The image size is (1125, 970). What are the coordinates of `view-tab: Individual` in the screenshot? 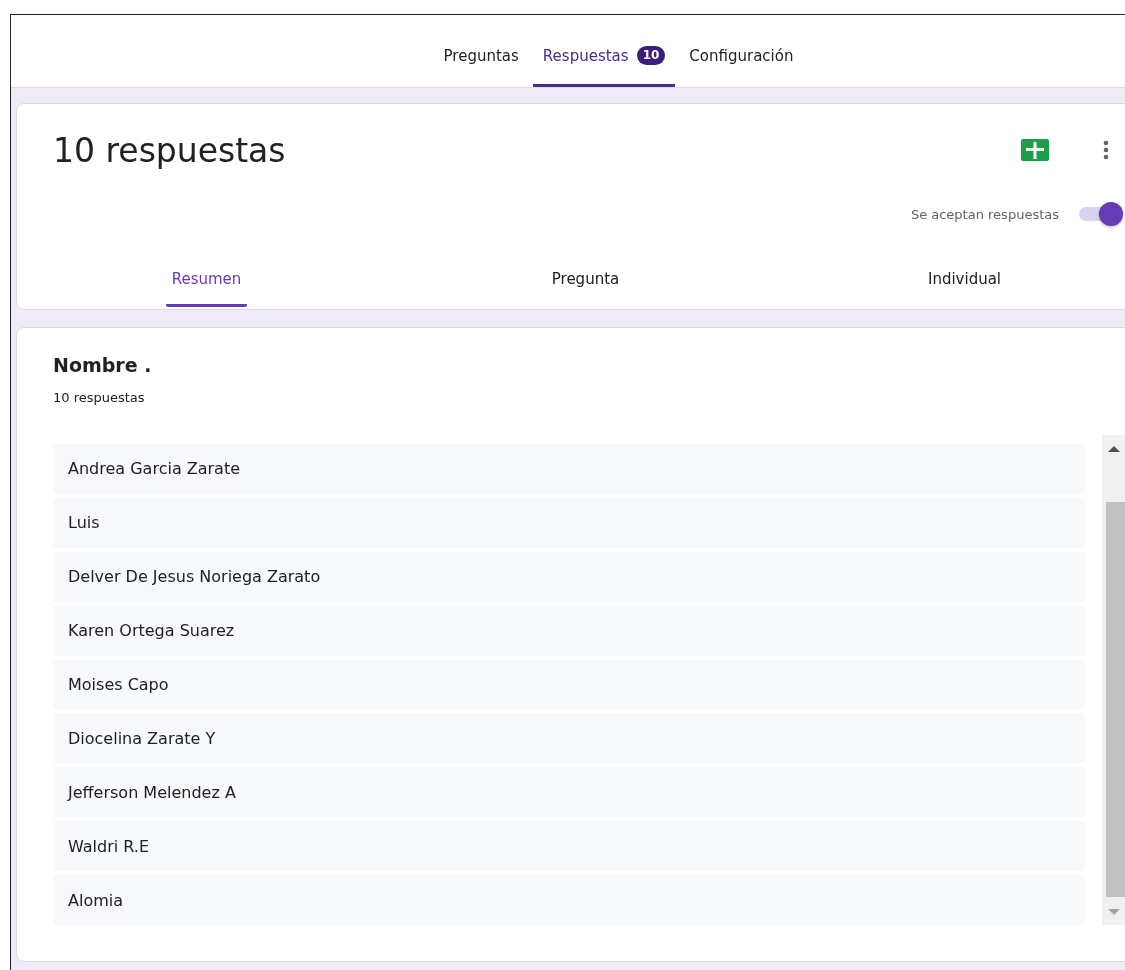 It's located at (950, 279).